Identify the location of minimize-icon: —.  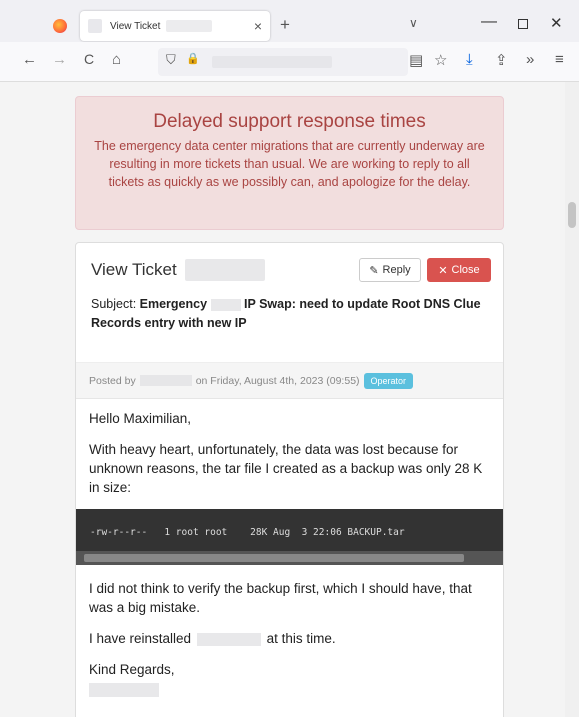
(489, 22).